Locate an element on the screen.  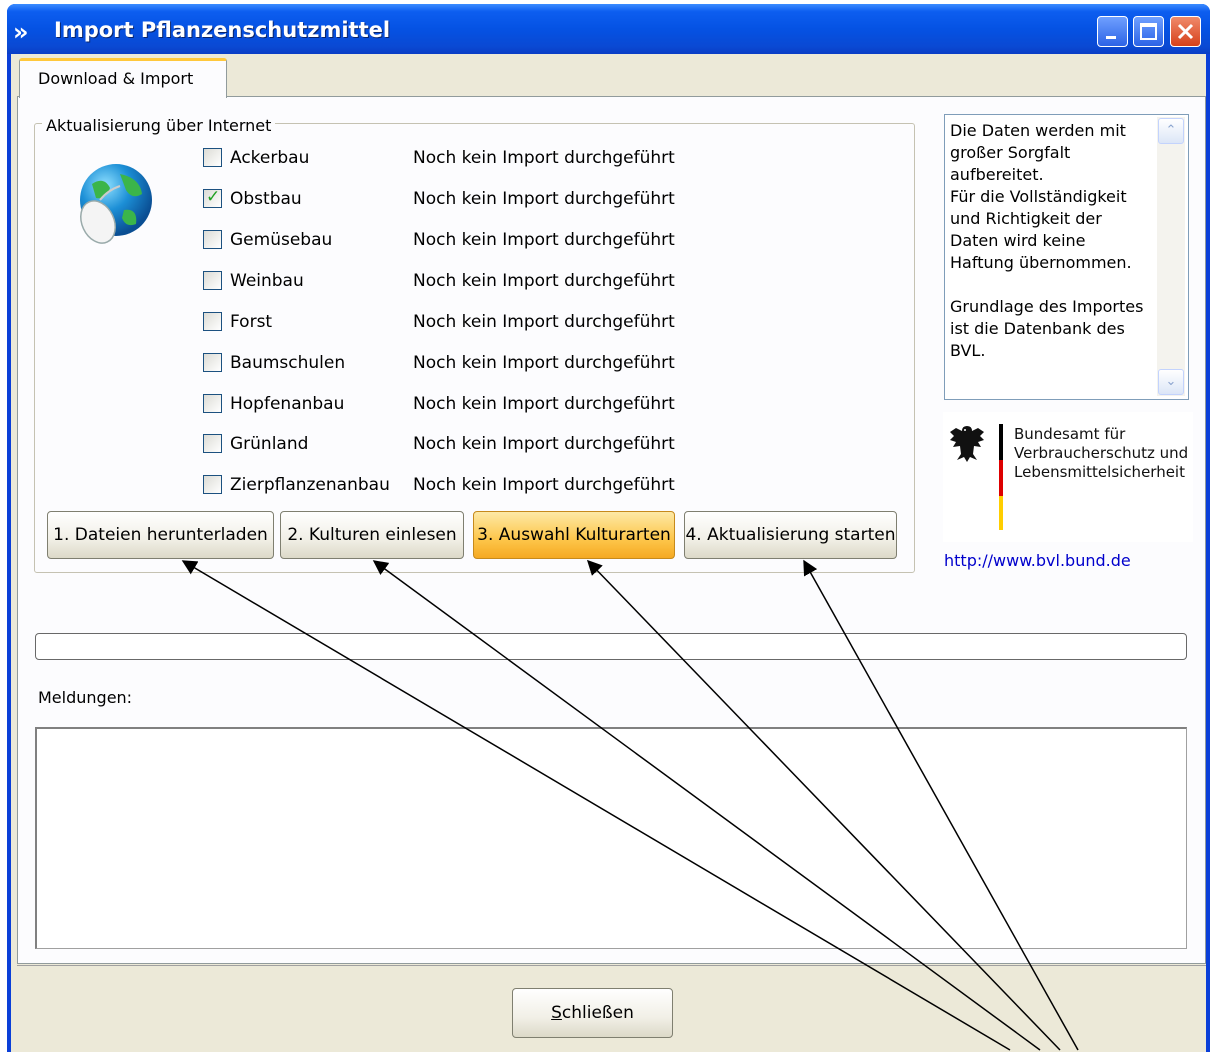
flag-stripe-black is located at coordinates (1001, 442).